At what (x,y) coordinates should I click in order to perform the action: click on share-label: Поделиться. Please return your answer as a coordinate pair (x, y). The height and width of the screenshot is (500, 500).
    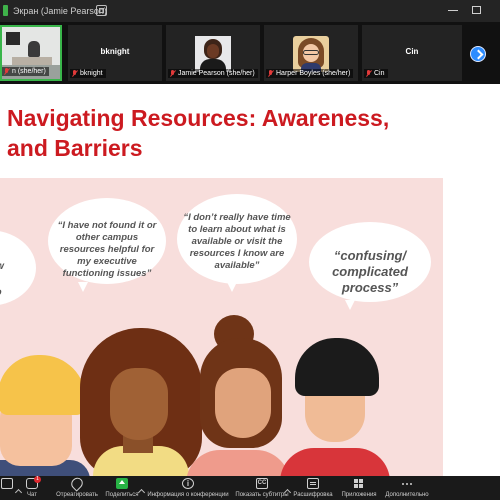
    Looking at the image, I should click on (122, 495).